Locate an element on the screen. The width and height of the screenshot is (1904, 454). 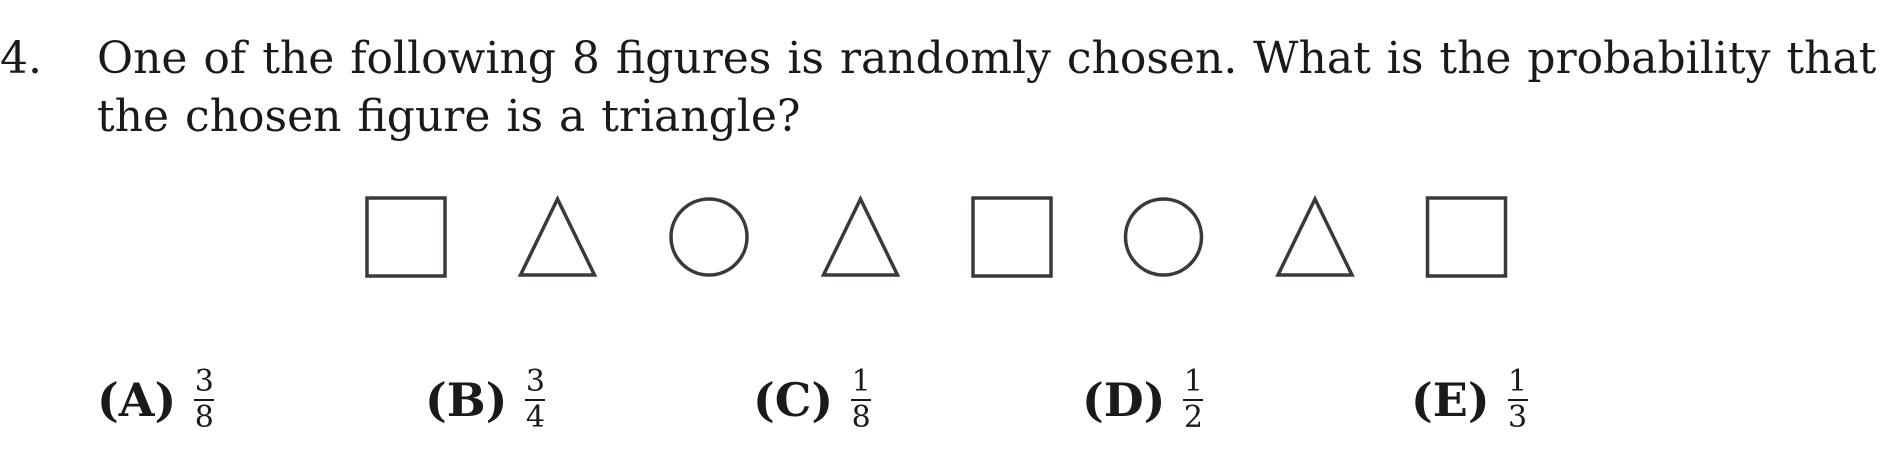
choice-a-label: (A) is located at coordinates (137, 400).